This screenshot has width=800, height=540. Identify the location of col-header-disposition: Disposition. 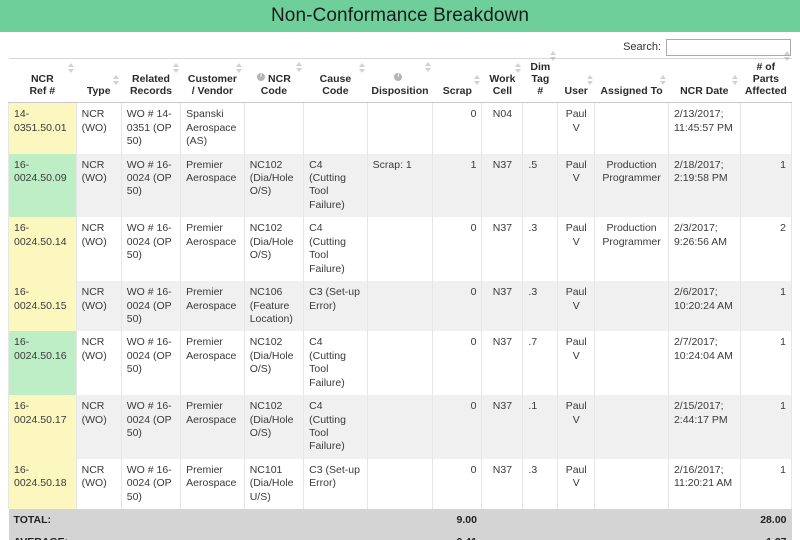
(400, 80).